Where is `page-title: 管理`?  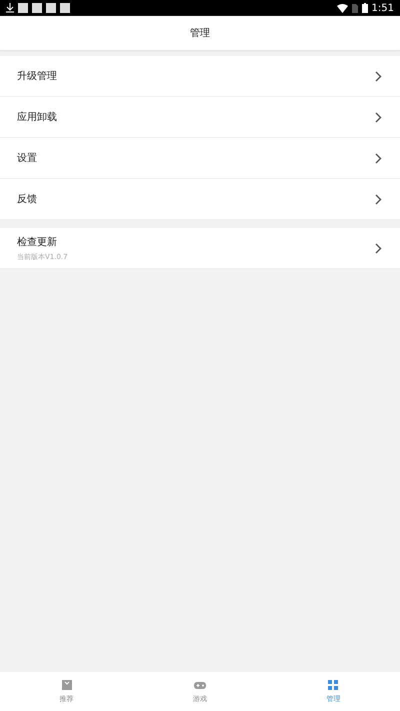 page-title: 管理 is located at coordinates (200, 33).